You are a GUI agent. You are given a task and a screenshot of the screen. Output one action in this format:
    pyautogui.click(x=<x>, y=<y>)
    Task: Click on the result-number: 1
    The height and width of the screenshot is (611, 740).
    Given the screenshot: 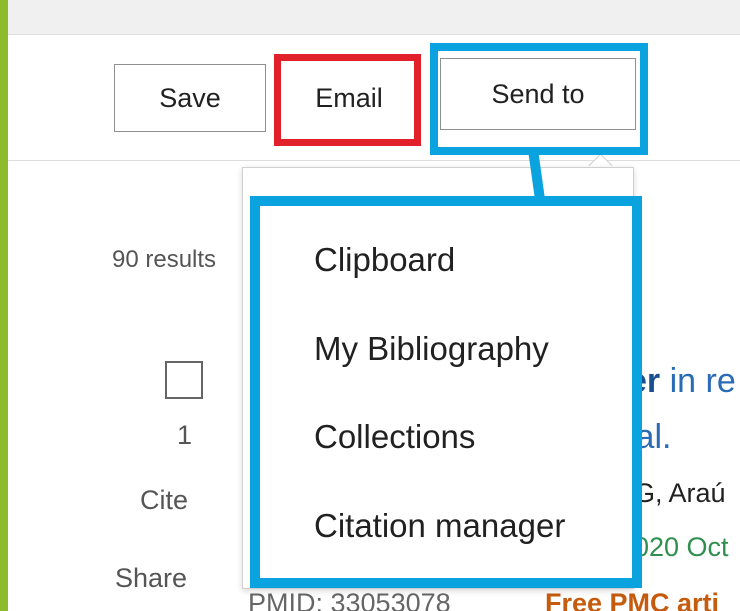 What is the action you would take?
    pyautogui.click(x=185, y=435)
    